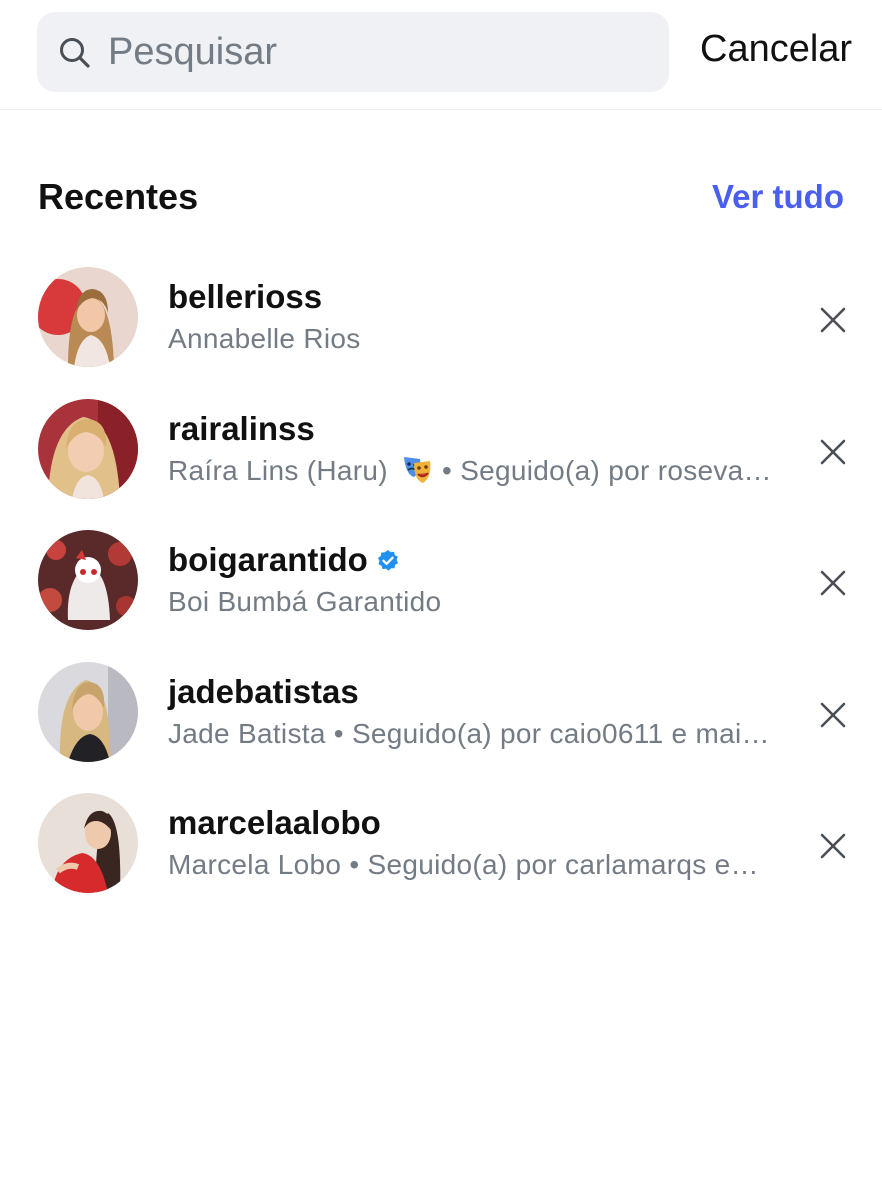 The width and height of the screenshot is (882, 1200). What do you see at coordinates (118, 196) in the screenshot?
I see `recents-heading: Recentes` at bounding box center [118, 196].